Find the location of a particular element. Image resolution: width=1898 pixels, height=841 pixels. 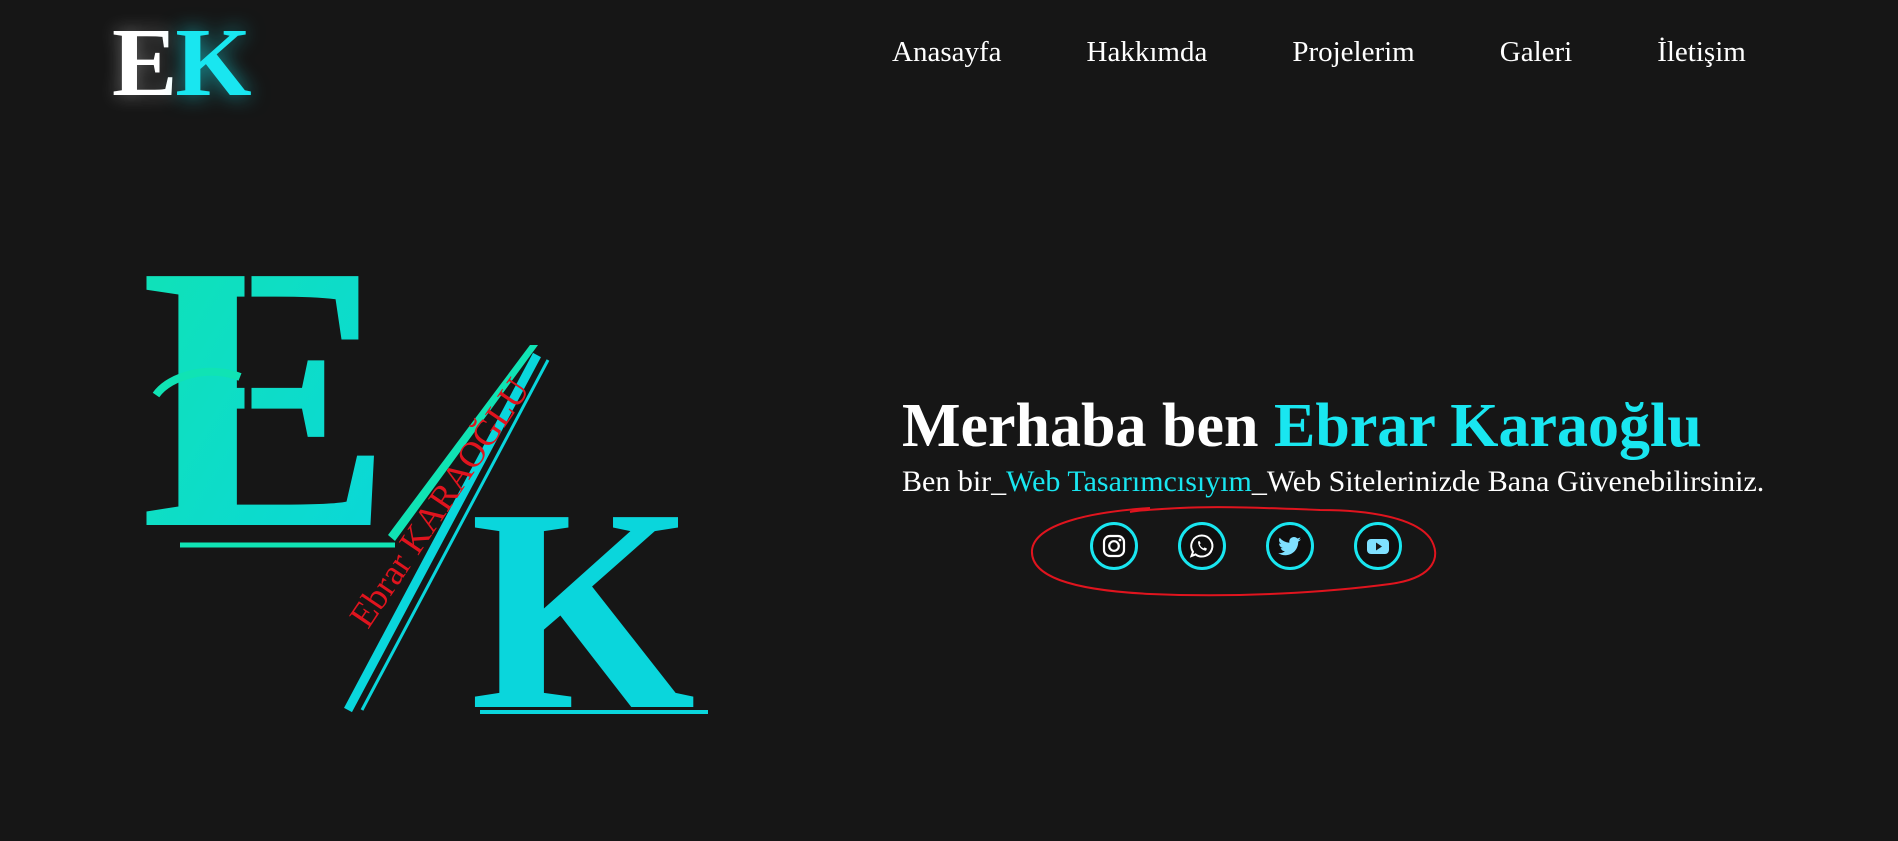

hero-title: Merhaba ben Ebrar Karaoğlu is located at coordinates (1333, 426).